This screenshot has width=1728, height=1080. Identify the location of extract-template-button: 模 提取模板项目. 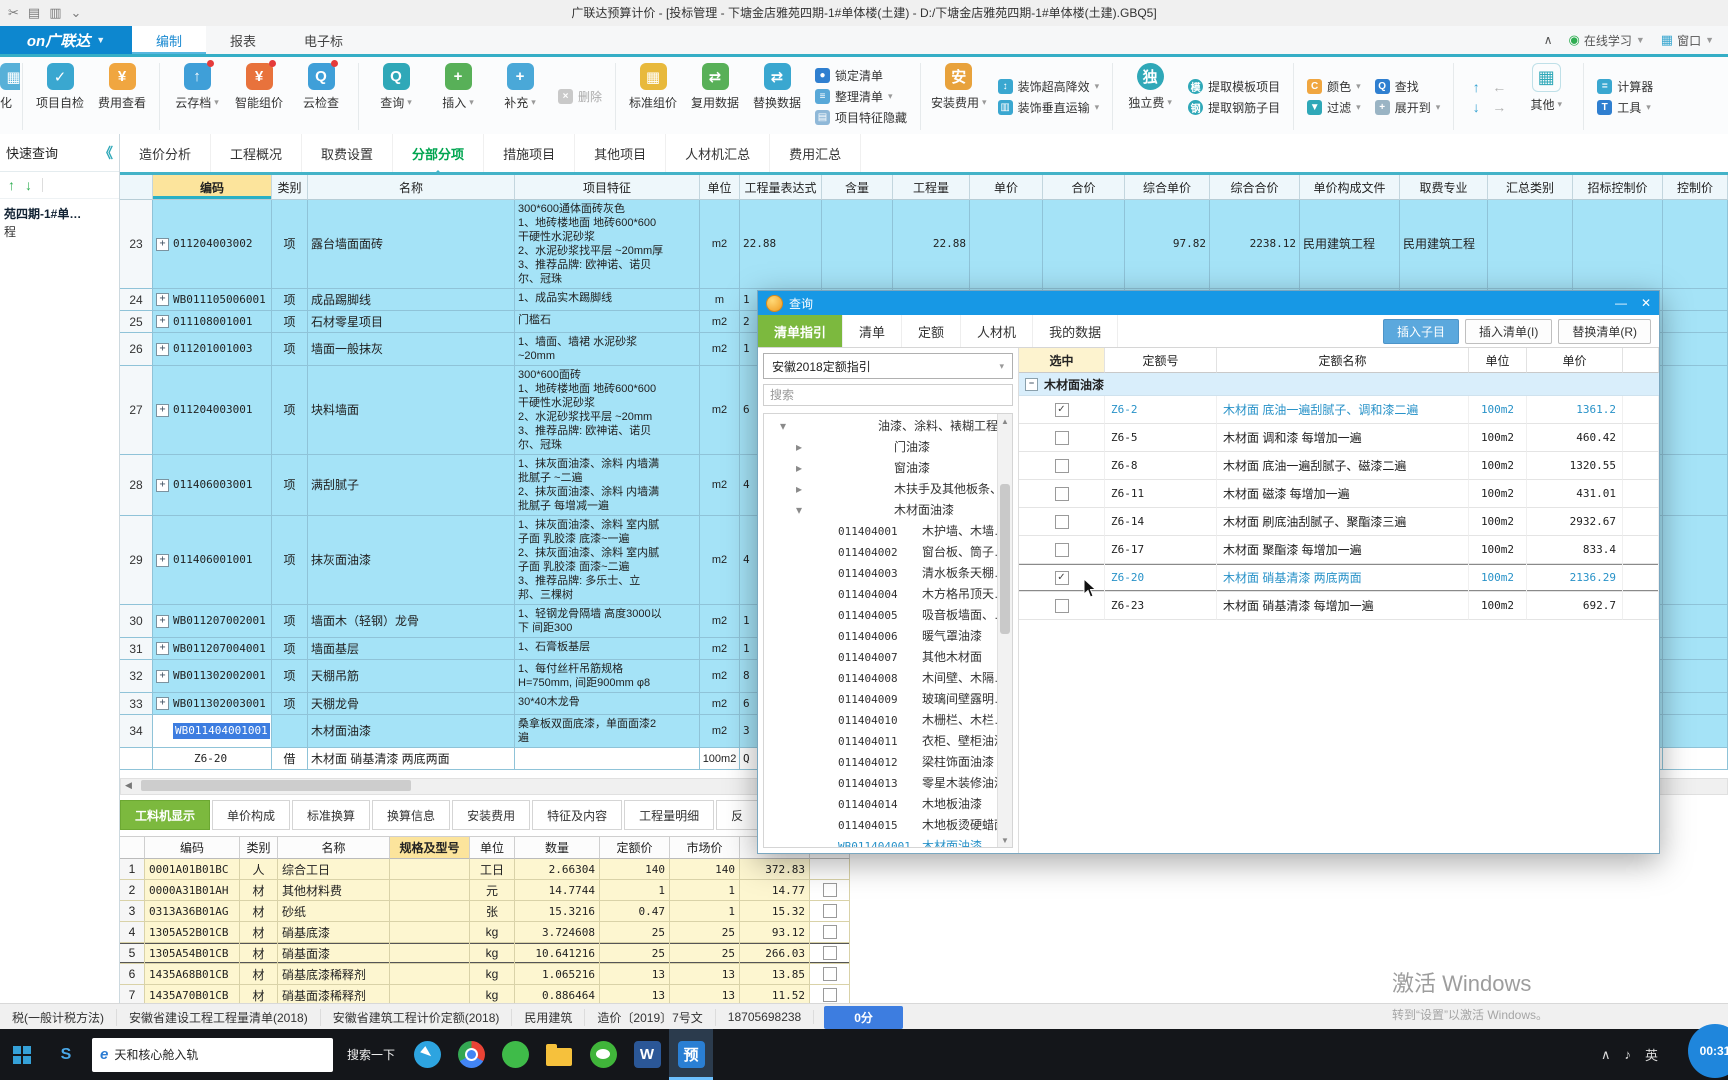
(1234, 86).